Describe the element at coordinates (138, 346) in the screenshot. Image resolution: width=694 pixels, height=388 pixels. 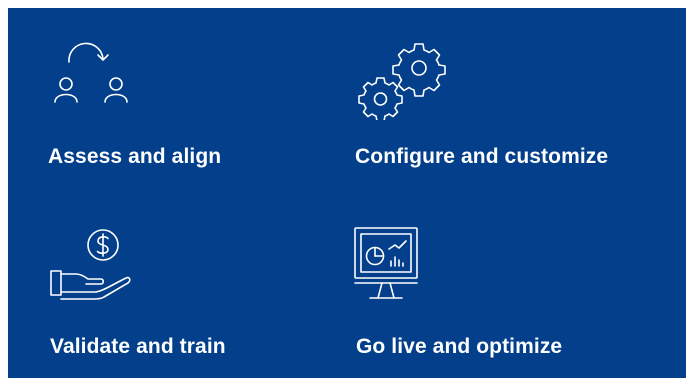
I see `step-label: Validate and train` at that location.